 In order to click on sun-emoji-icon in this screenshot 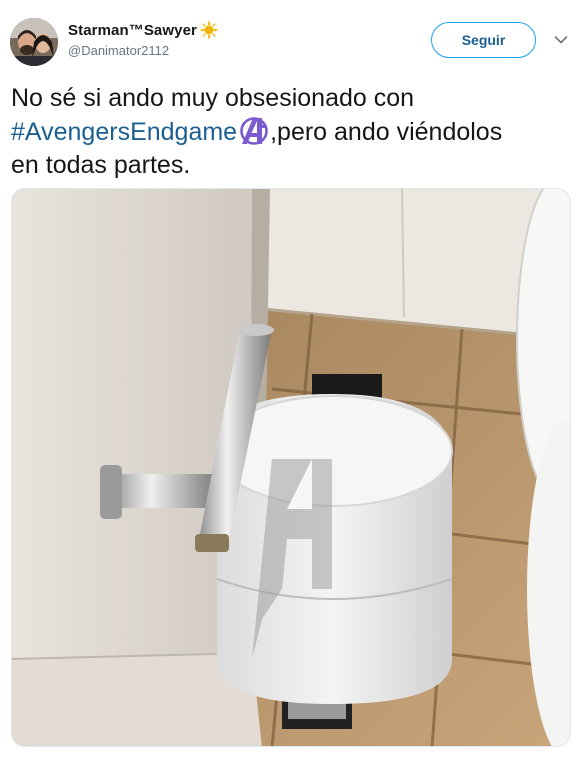, I will do `click(208, 30)`.